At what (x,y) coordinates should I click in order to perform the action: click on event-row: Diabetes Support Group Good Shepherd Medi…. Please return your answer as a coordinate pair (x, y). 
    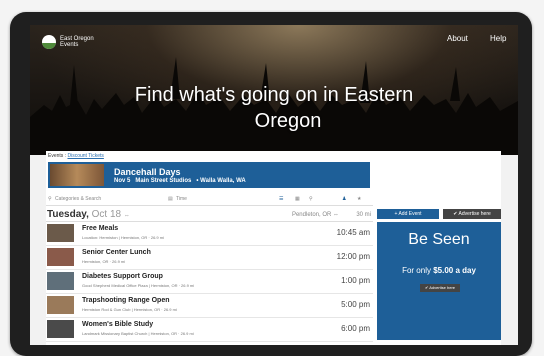
    Looking at the image, I should click on (209, 282).